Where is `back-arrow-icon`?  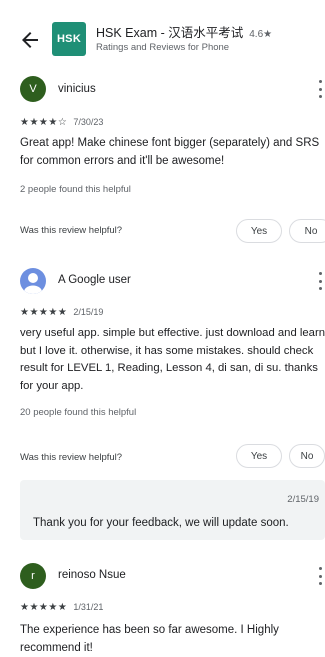 back-arrow-icon is located at coordinates (30, 40).